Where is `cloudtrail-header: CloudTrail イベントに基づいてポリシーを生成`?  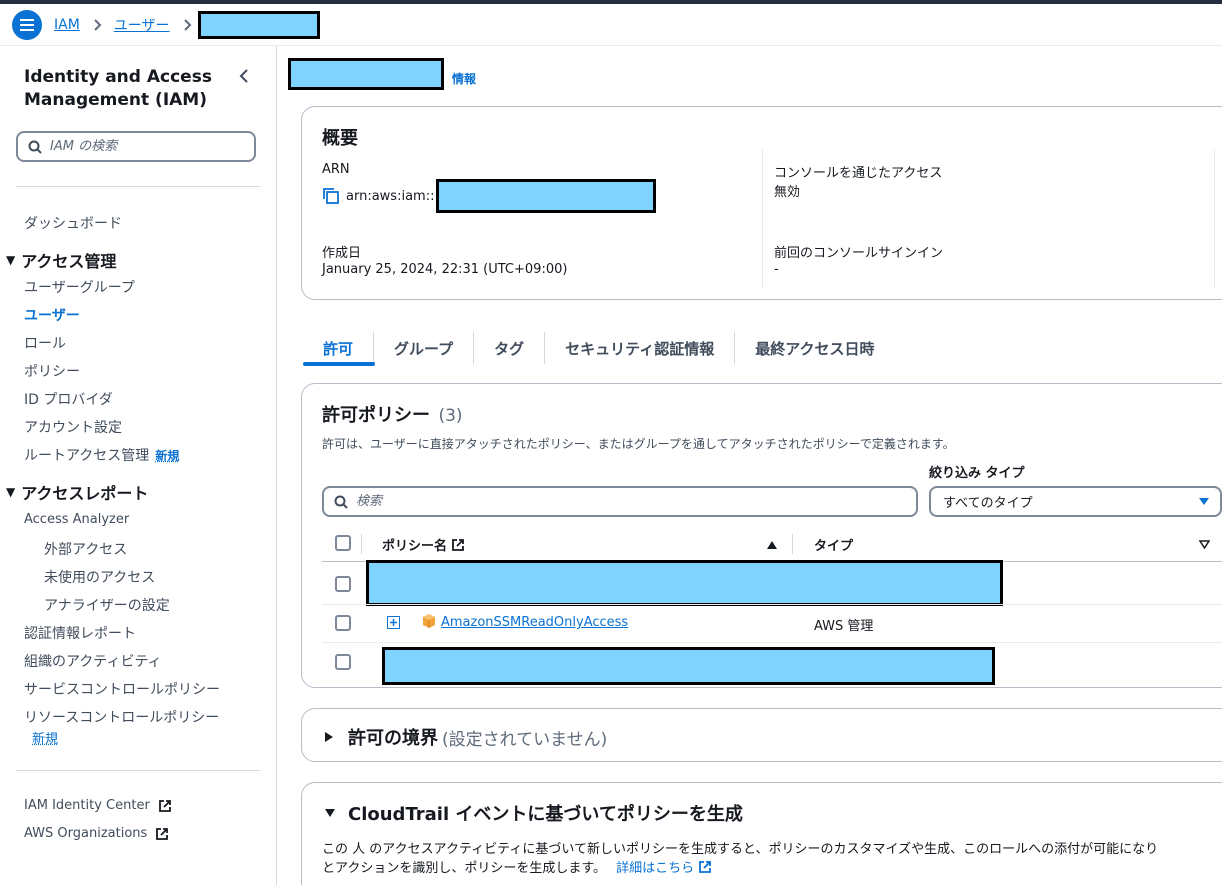
cloudtrail-header: CloudTrail イベントに基づいてポリシーを生成 is located at coordinates (533, 813).